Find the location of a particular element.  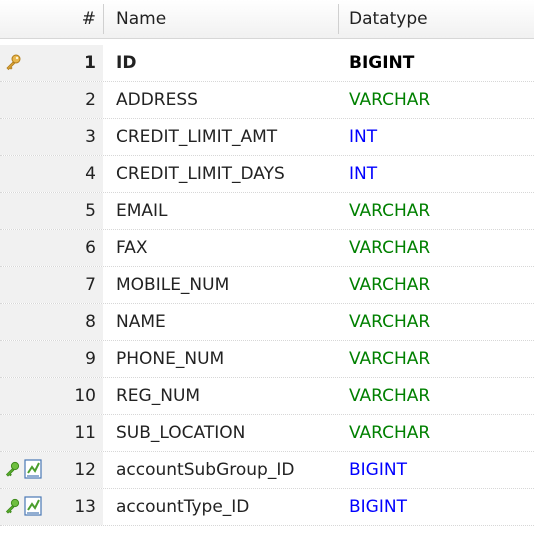

column-name: ADDRESS is located at coordinates (157, 100).